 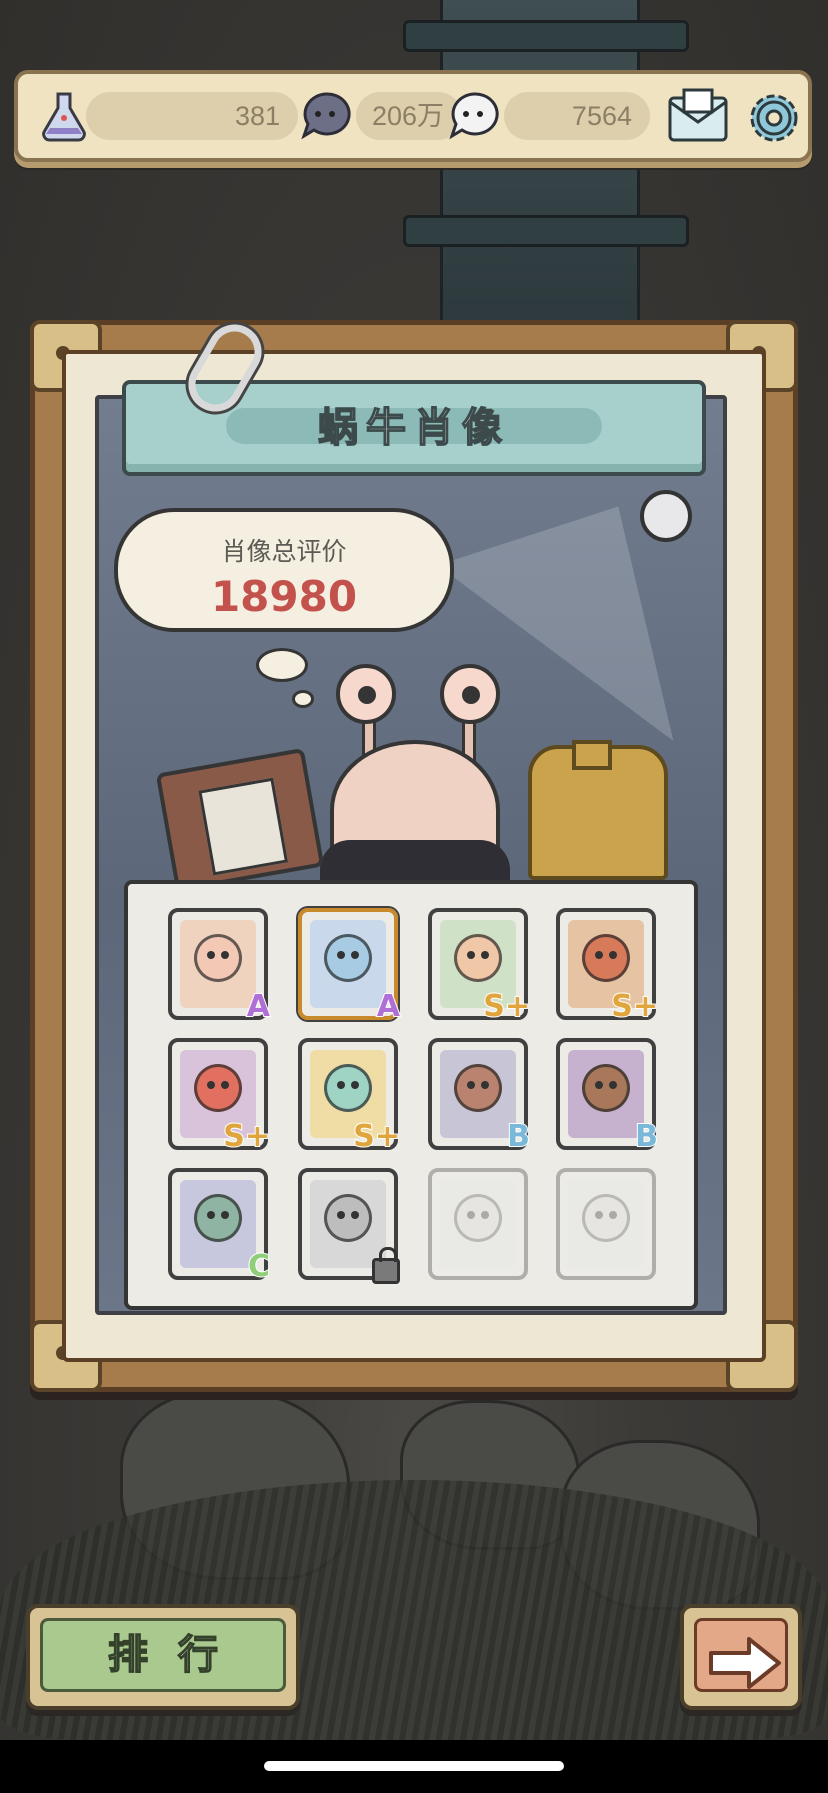 I want to click on light-speech-bubble-icon, so click(x=474, y=116).